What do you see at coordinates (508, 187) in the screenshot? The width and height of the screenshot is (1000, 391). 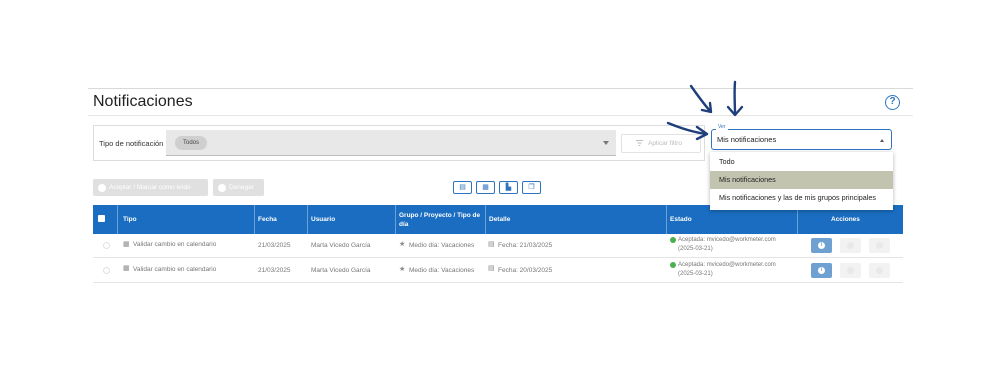 I see `csv-icon: ▙` at bounding box center [508, 187].